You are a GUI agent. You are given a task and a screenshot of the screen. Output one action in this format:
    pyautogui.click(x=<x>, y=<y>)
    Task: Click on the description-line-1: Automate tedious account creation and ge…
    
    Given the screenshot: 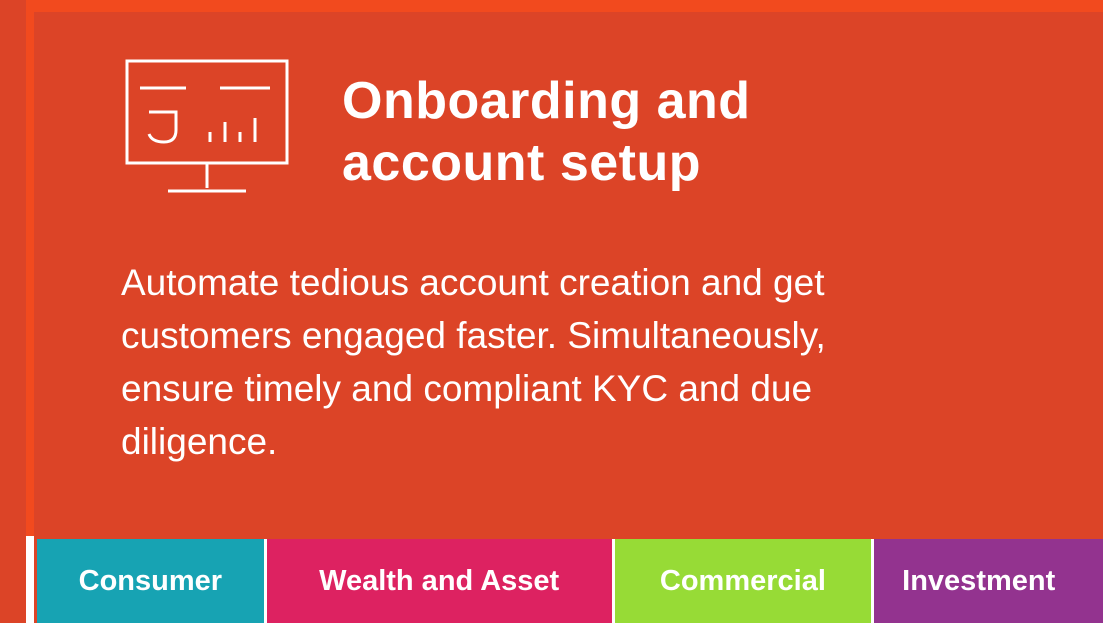 What is the action you would take?
    pyautogui.click(x=473, y=282)
    